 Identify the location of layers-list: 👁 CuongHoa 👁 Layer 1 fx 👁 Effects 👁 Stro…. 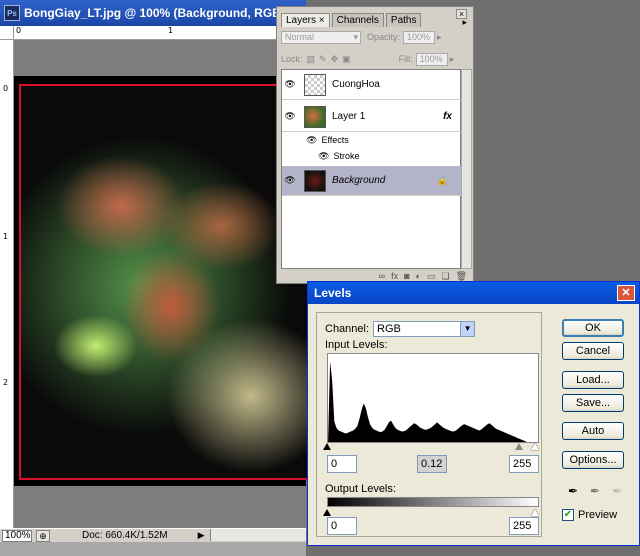
(371, 169).